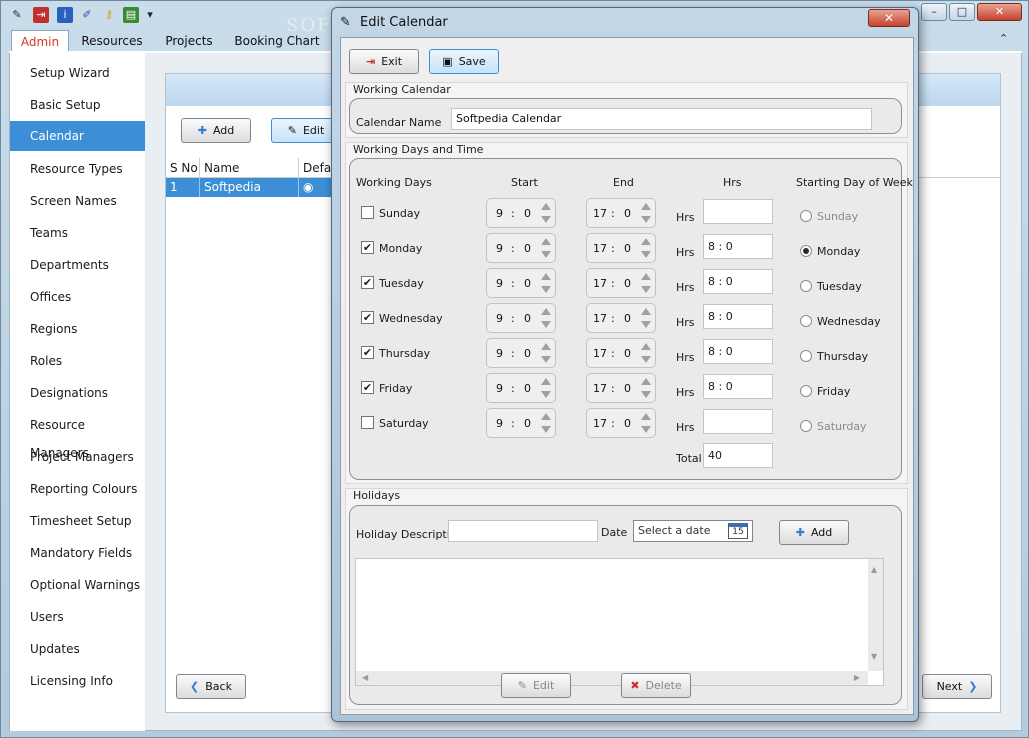 The image size is (1029, 738). I want to click on key-icon: ⚷, so click(109, 15).